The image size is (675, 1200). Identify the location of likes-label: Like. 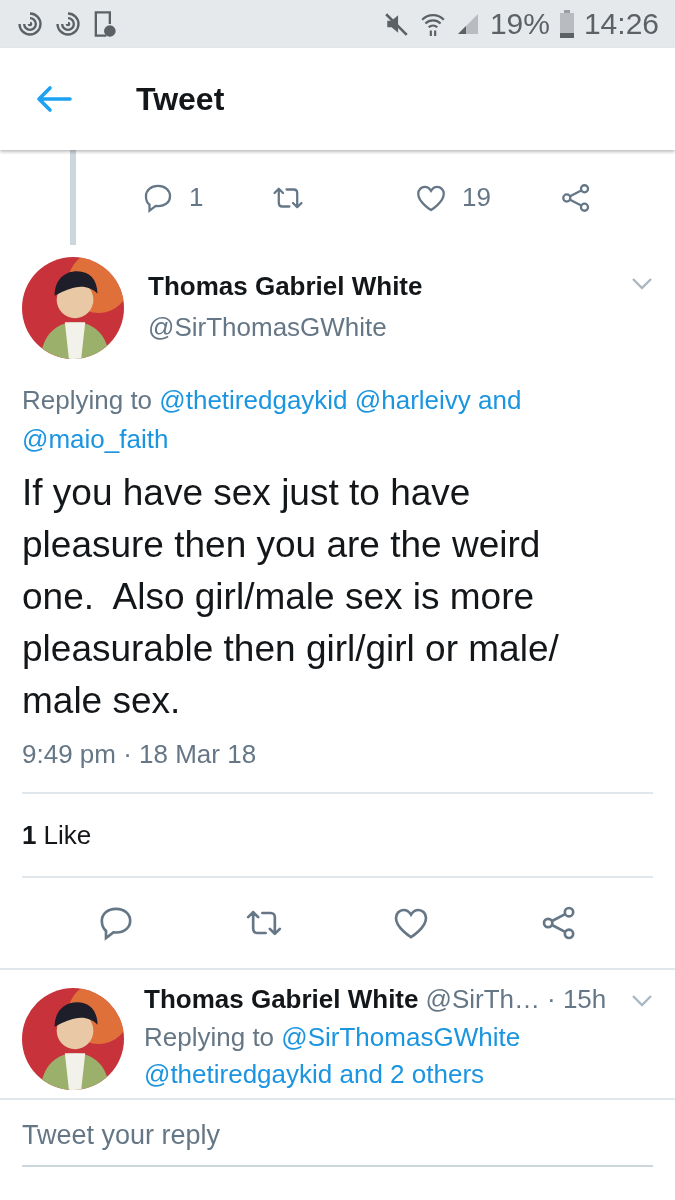
(67, 835).